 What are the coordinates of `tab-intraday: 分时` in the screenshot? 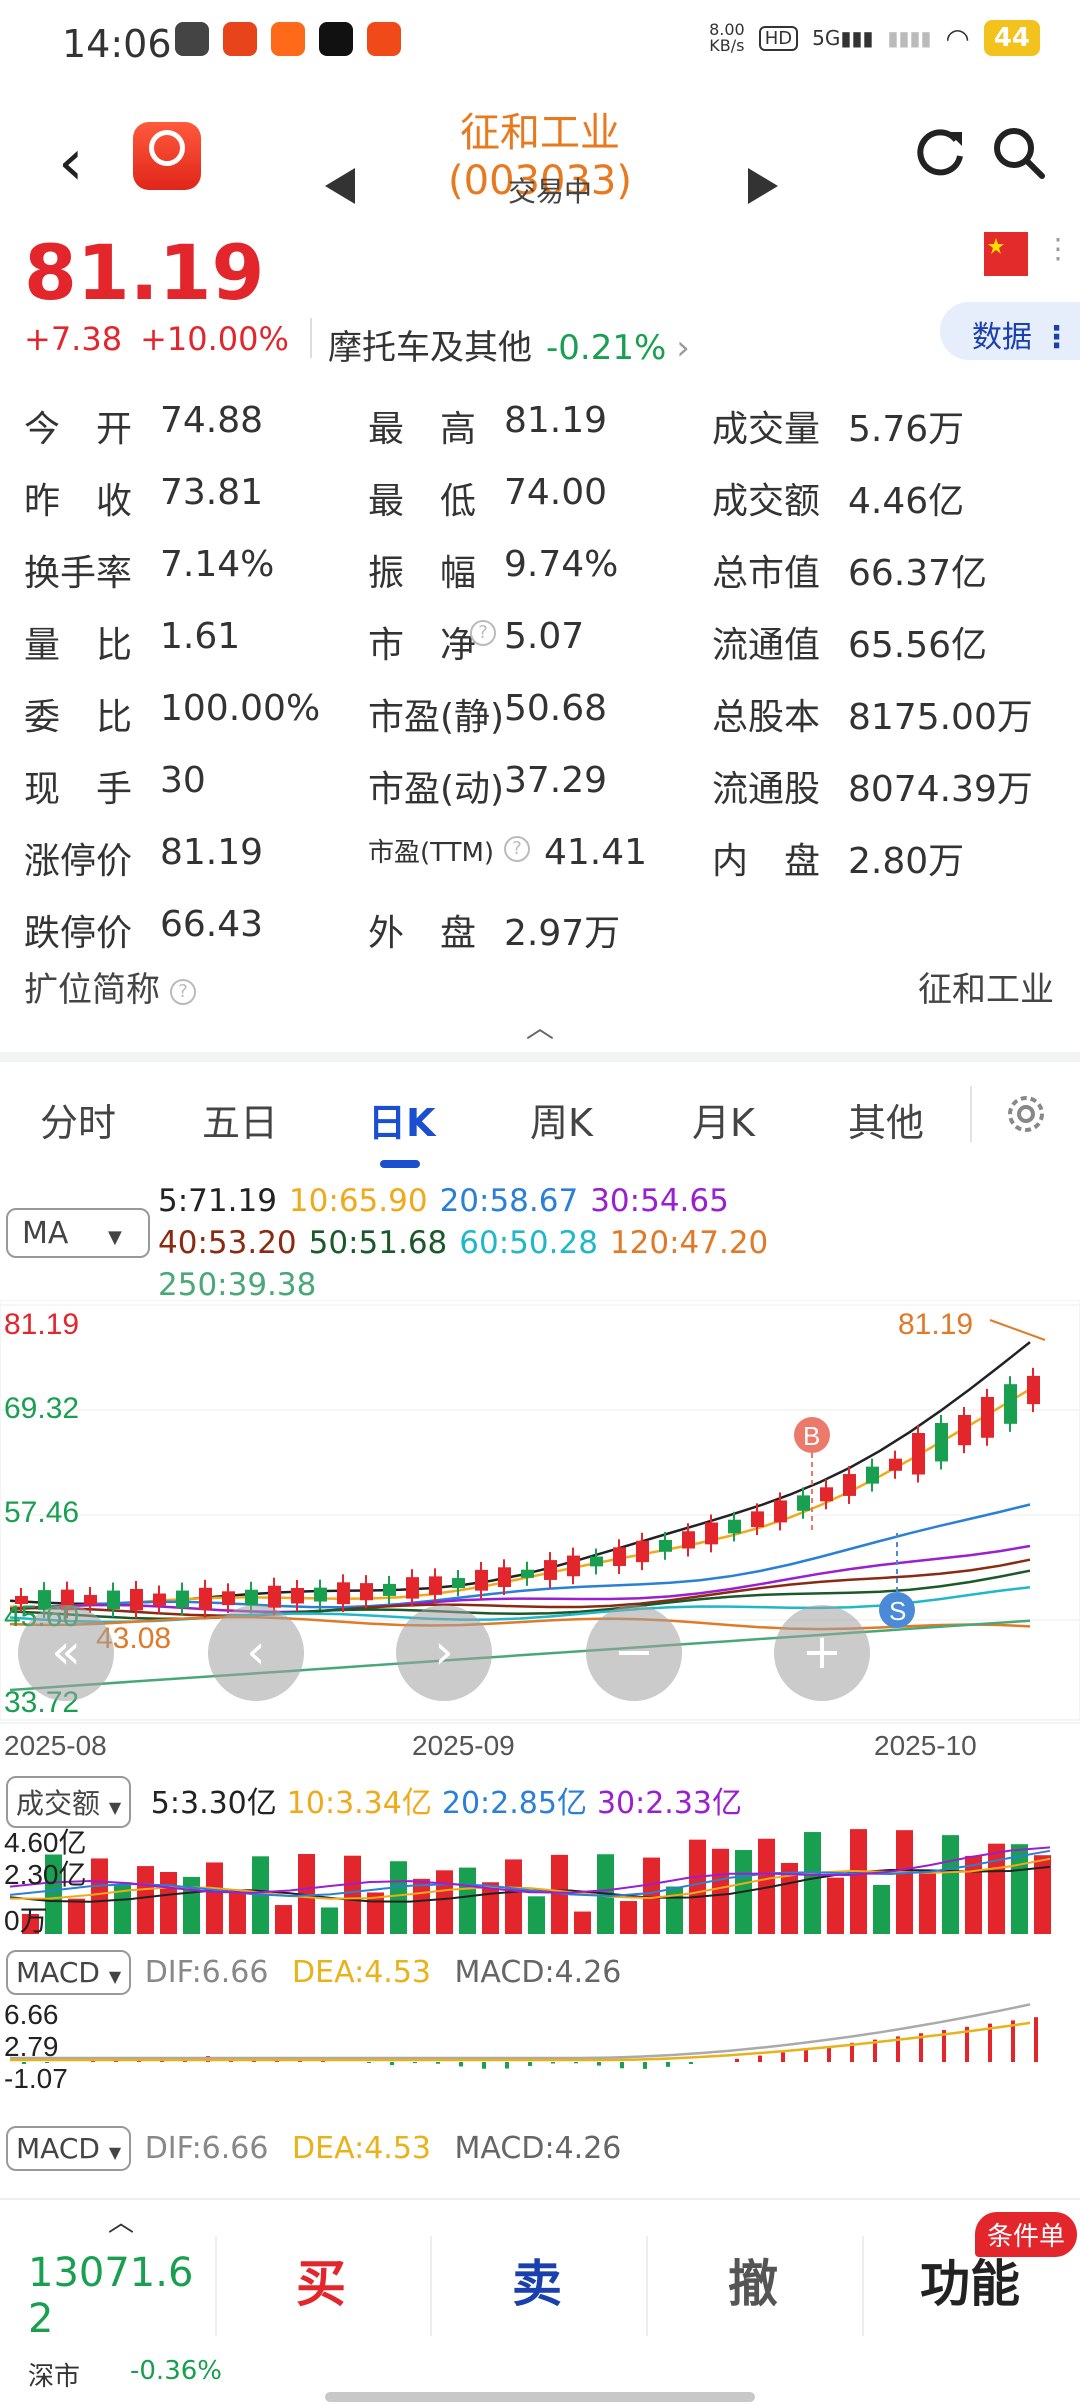 It's located at (78, 1119).